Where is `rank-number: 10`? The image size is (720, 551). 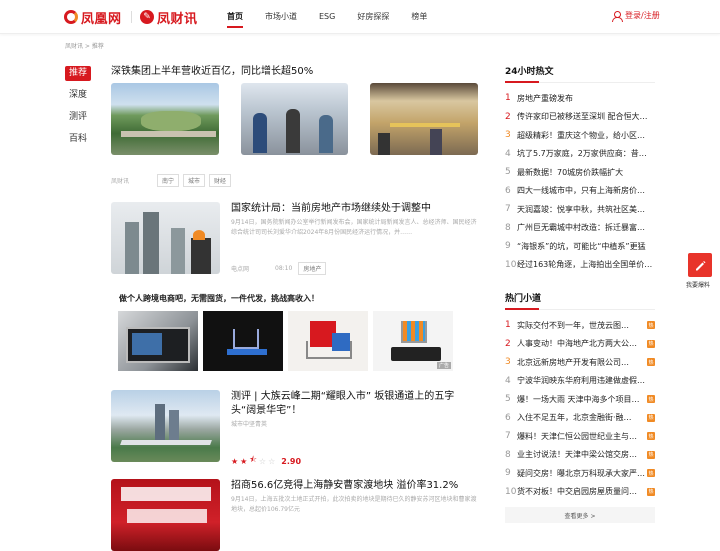 rank-number: 10 is located at coordinates (511, 491).